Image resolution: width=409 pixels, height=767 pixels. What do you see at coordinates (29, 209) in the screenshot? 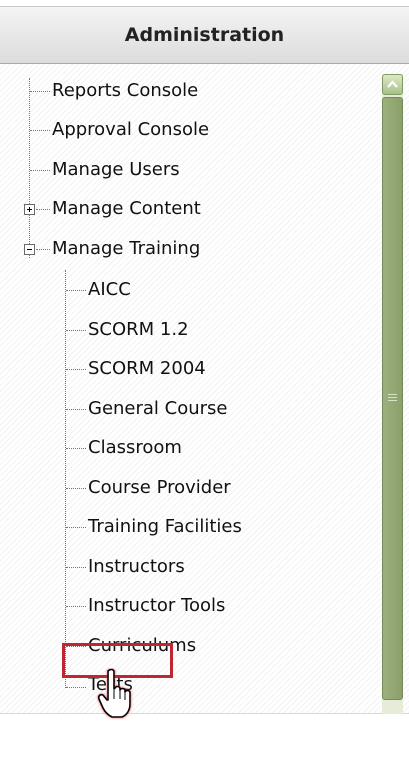
I see `expand-plus-icon` at bounding box center [29, 209].